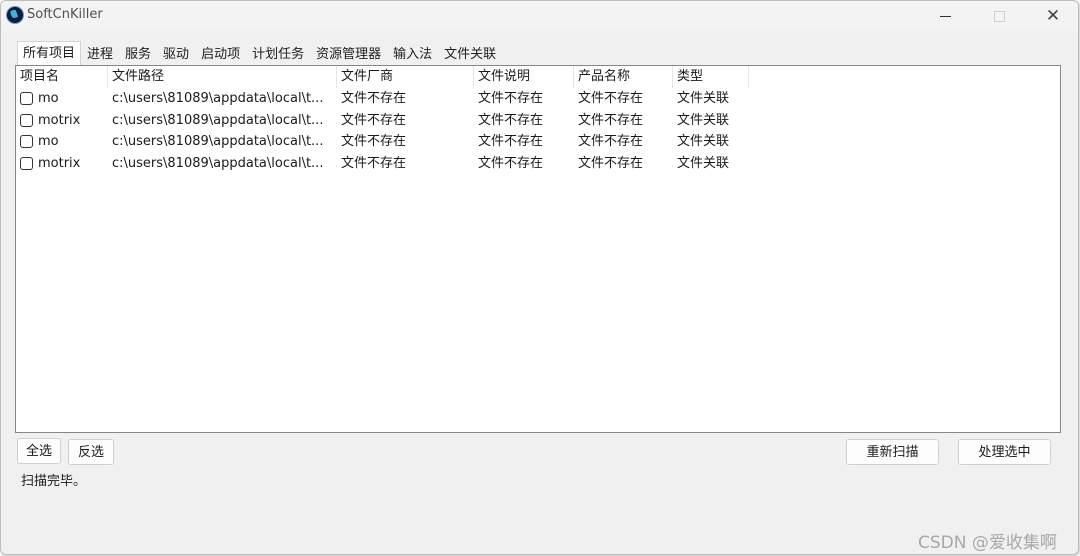  What do you see at coordinates (54, 481) in the screenshot?
I see `status-text: 扫描完毕。` at bounding box center [54, 481].